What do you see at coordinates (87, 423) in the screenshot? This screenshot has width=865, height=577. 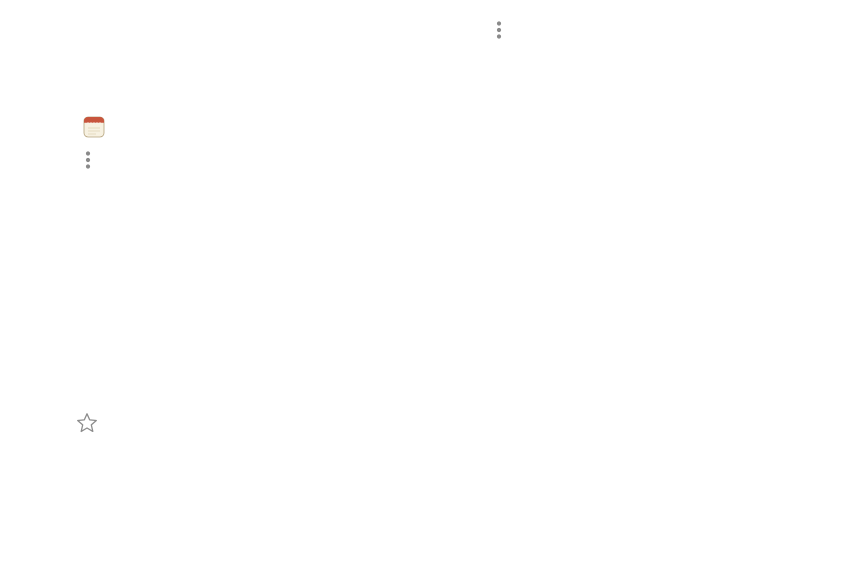 I see `star-outline-icon` at bounding box center [87, 423].